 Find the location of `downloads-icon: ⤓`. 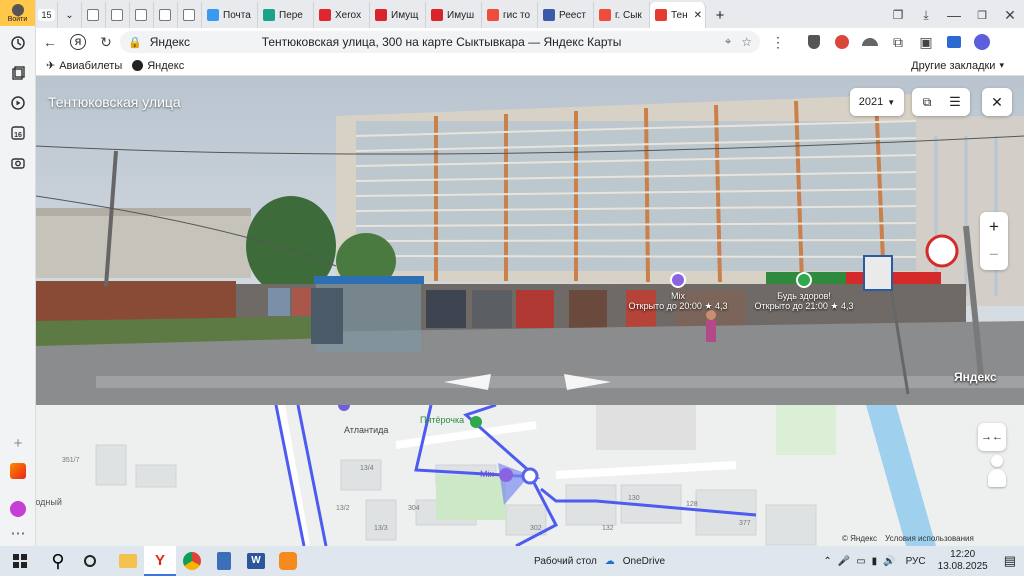

downloads-icon: ⤓ is located at coordinates (926, 15).